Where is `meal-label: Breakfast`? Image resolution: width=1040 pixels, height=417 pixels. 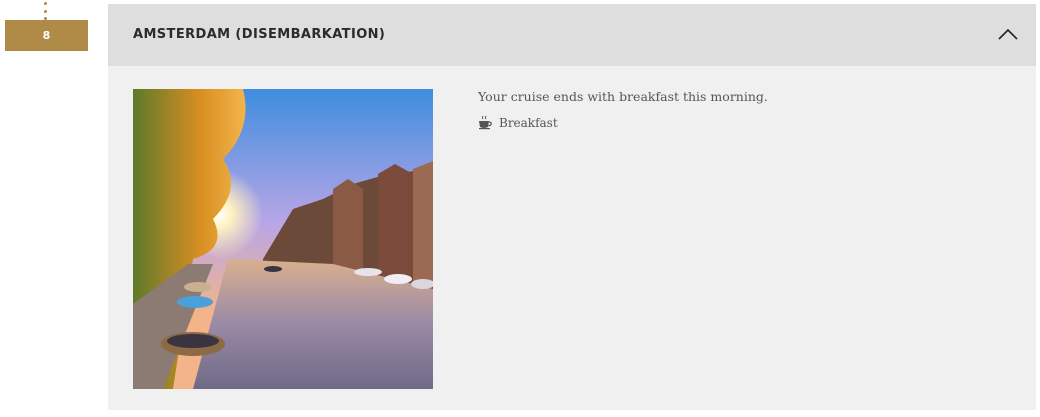
meal-label: Breakfast is located at coordinates (528, 122).